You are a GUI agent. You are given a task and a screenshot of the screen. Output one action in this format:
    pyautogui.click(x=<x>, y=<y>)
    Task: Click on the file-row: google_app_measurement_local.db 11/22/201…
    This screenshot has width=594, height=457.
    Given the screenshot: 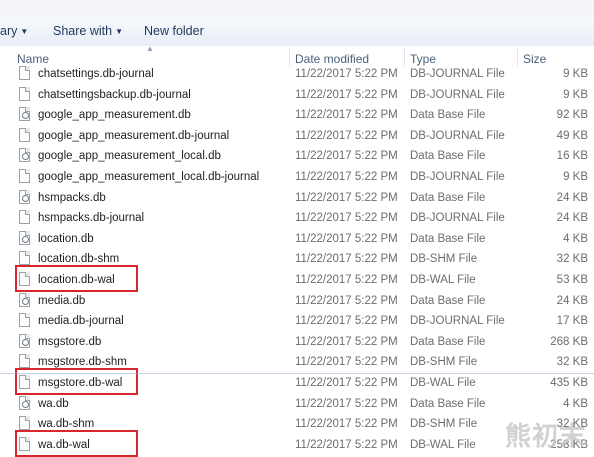 What is the action you would take?
    pyautogui.click(x=297, y=156)
    